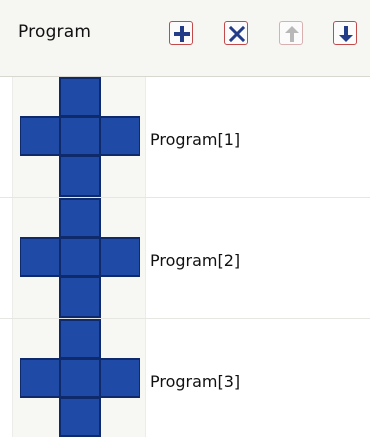  I want to click on add-program-button, so click(181, 33).